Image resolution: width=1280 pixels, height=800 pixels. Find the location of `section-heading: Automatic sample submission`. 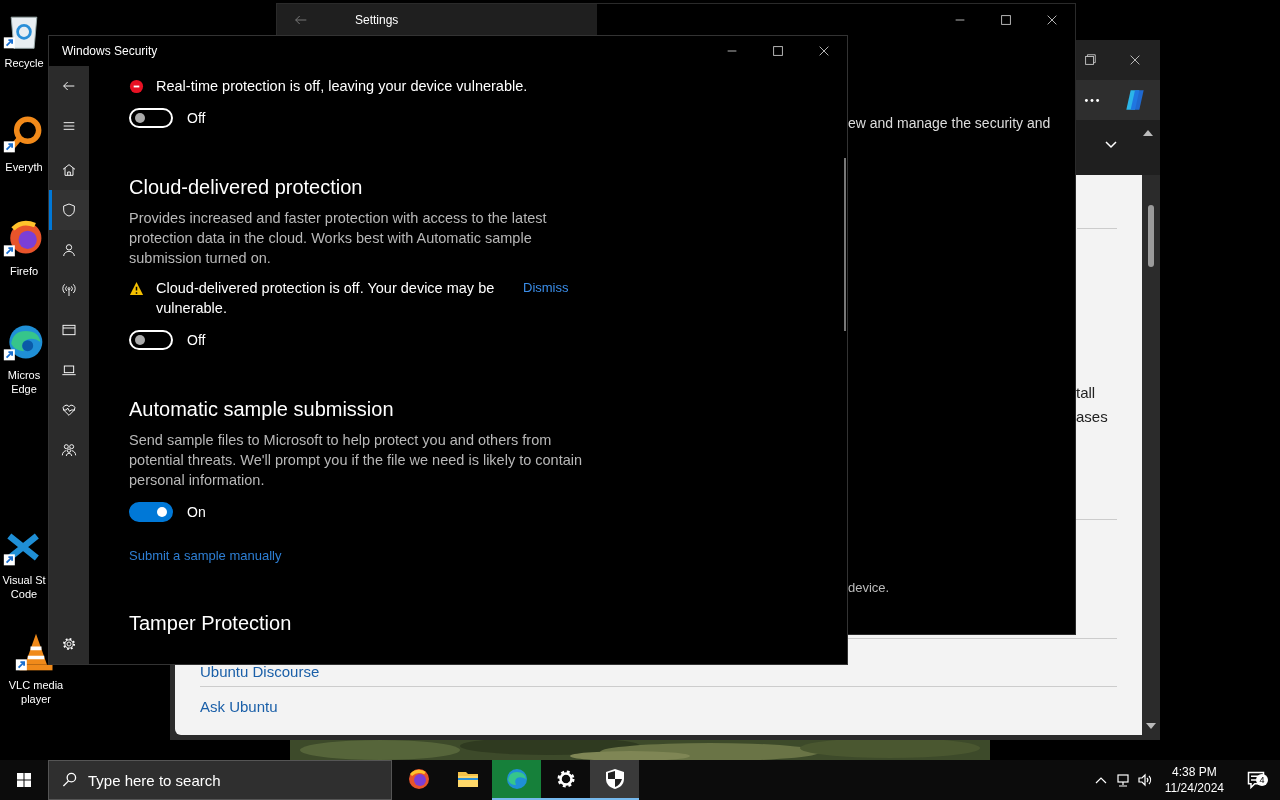

section-heading: Automatic sample submission is located at coordinates (262, 409).